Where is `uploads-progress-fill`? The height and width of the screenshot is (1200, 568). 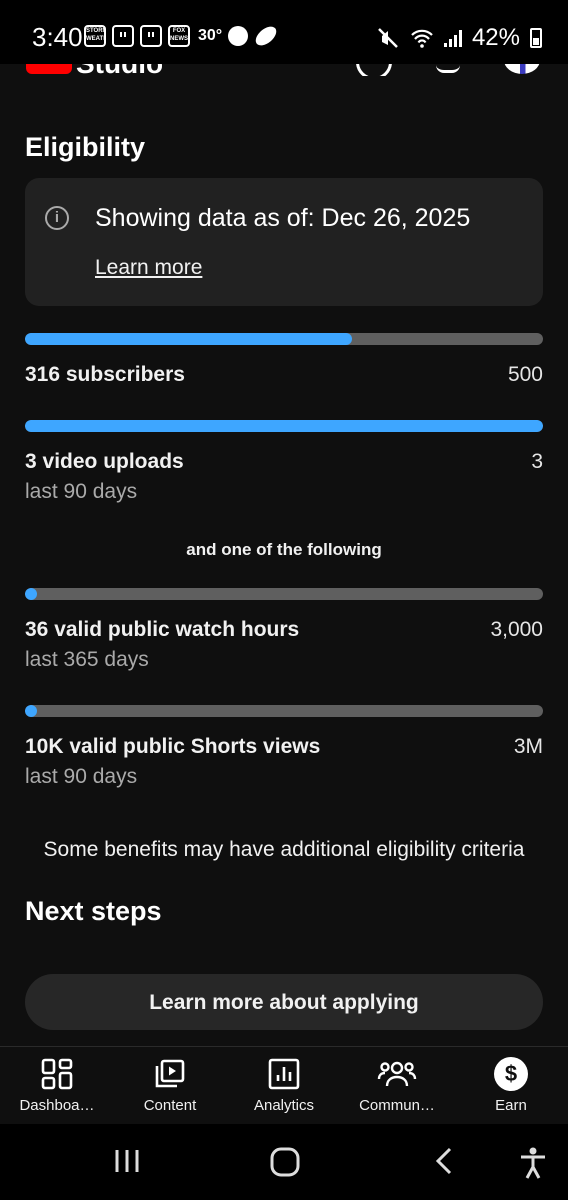
uploads-progress-fill is located at coordinates (284, 426).